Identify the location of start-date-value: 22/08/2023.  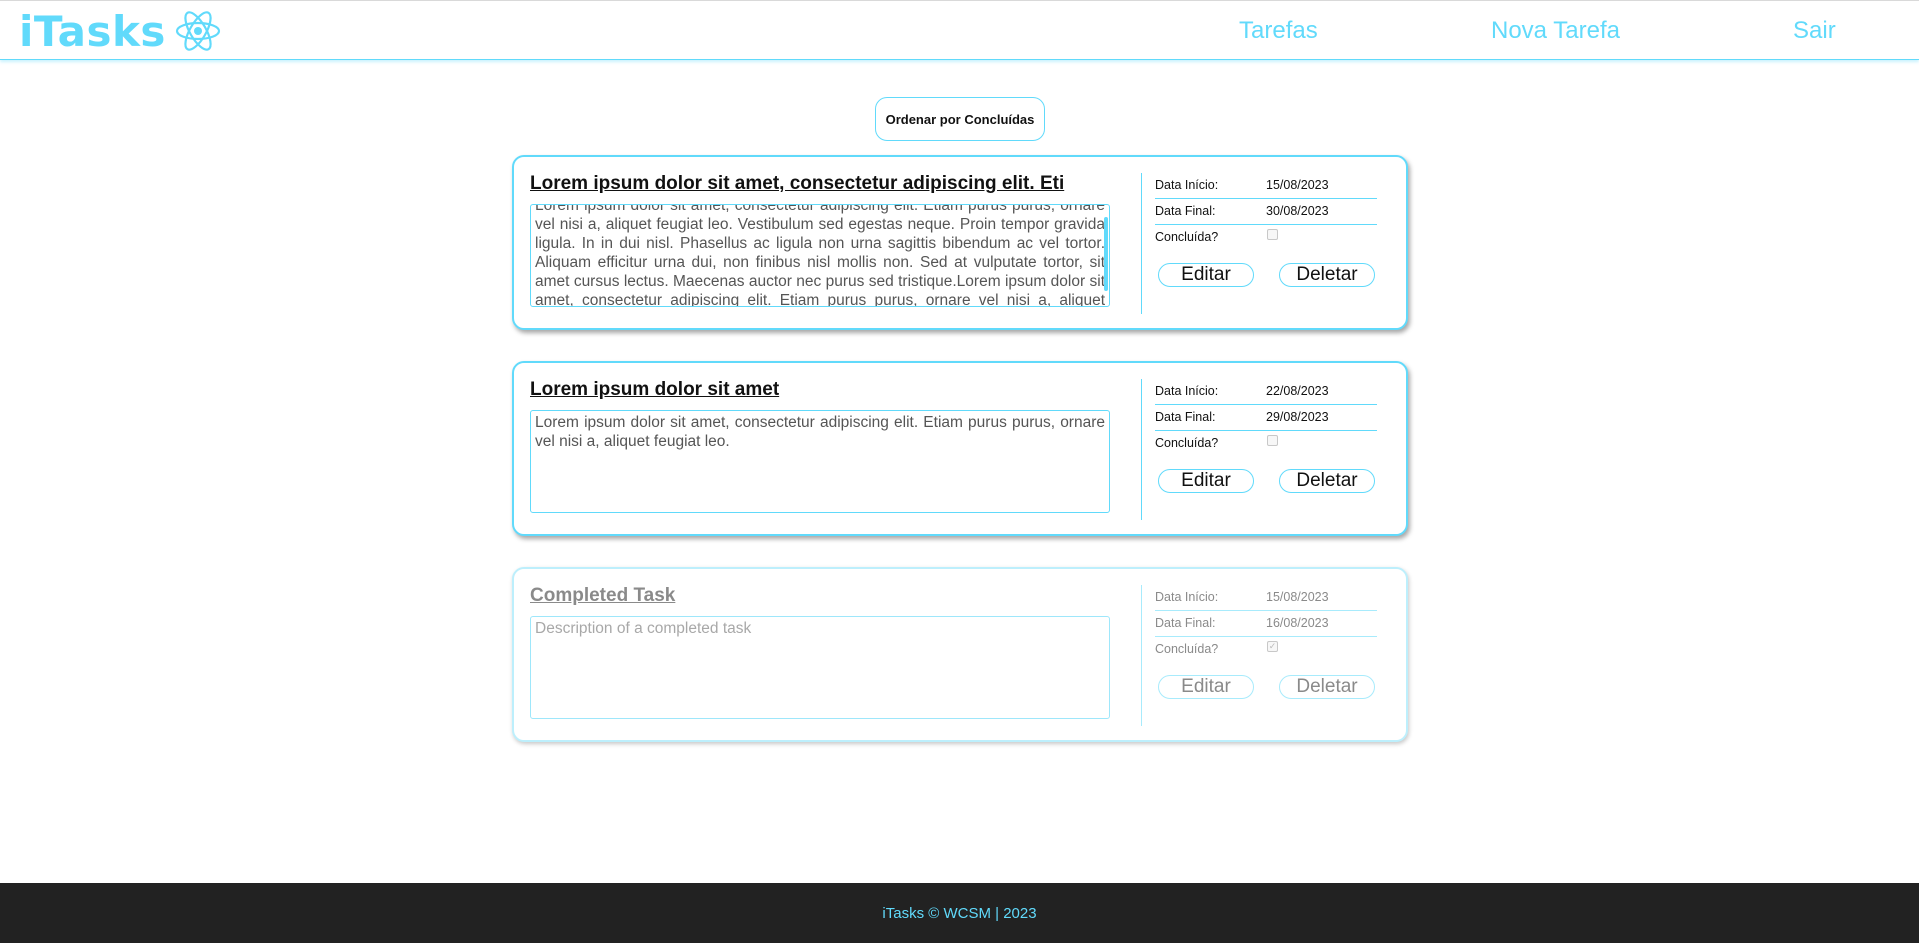
(1297, 391).